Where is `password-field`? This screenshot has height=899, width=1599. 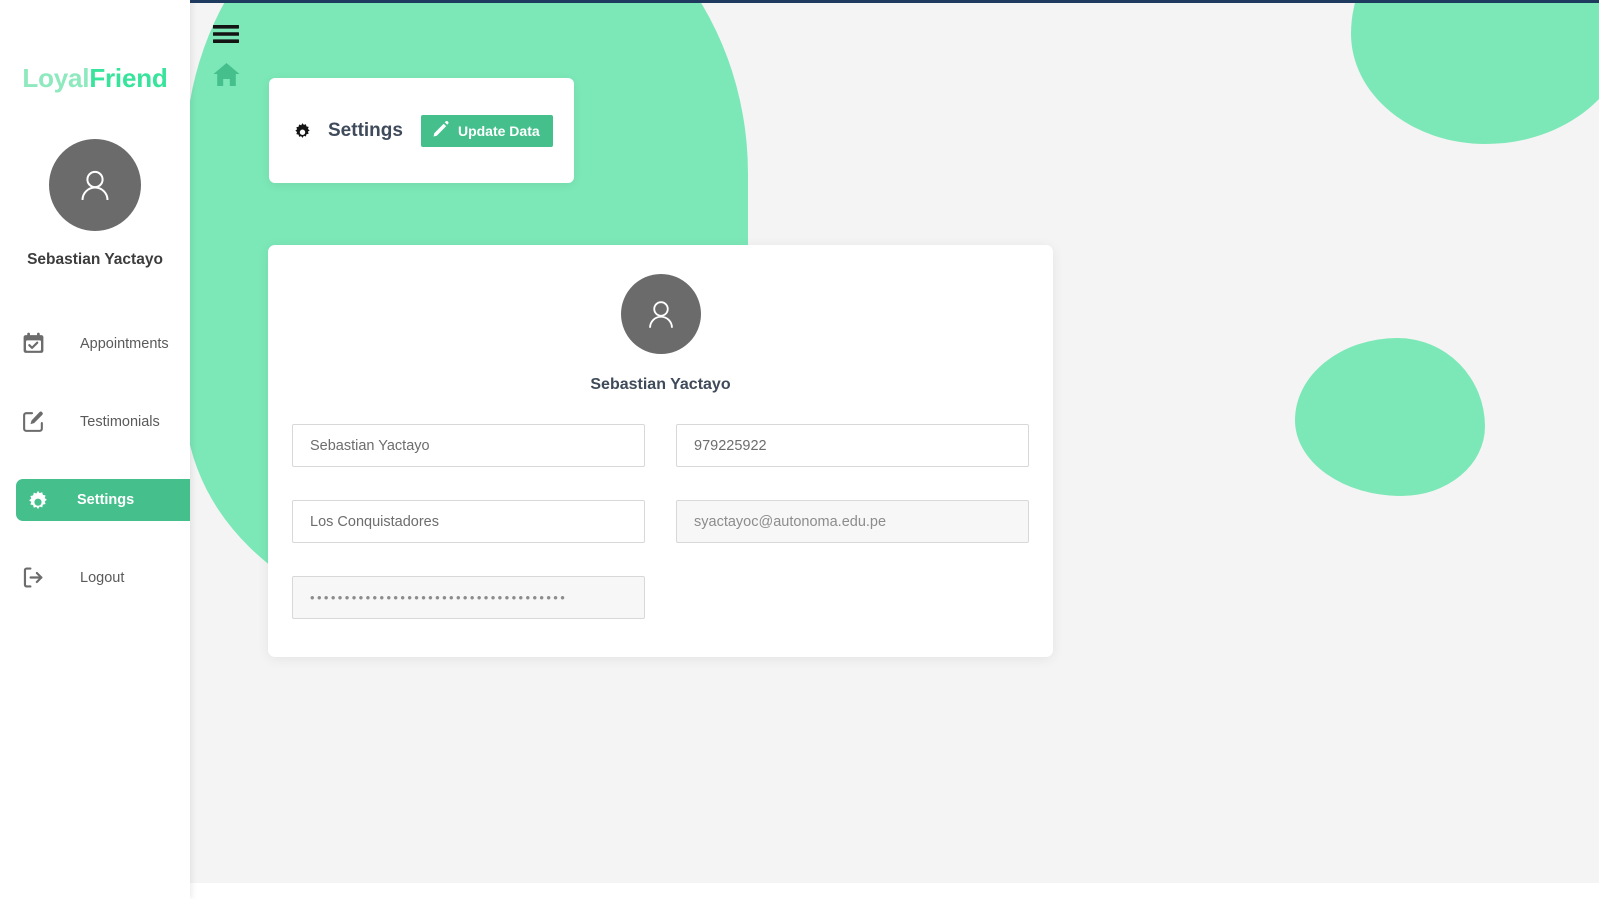
password-field is located at coordinates (468, 597).